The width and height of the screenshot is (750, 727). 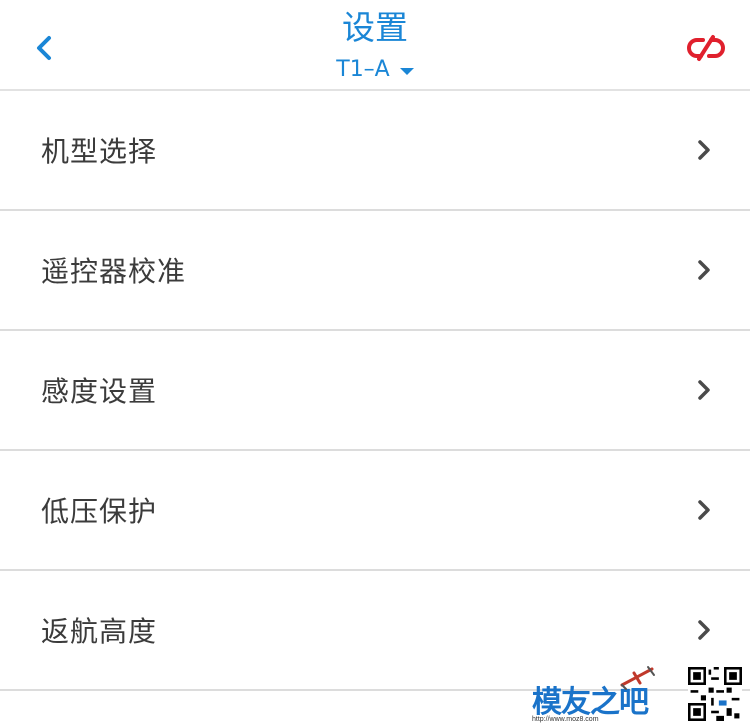 I want to click on disconnect-button, so click(x=706, y=48).